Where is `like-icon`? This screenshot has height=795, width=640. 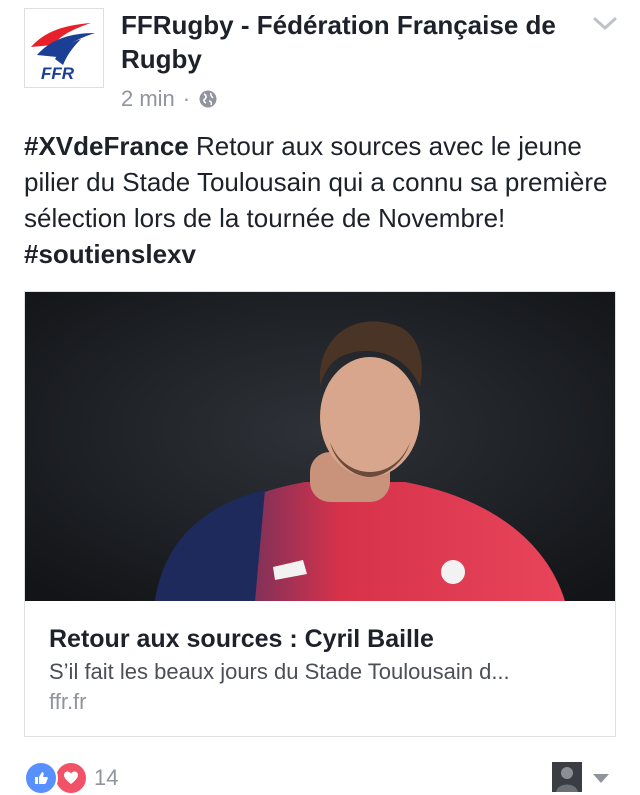
like-icon is located at coordinates (41, 778).